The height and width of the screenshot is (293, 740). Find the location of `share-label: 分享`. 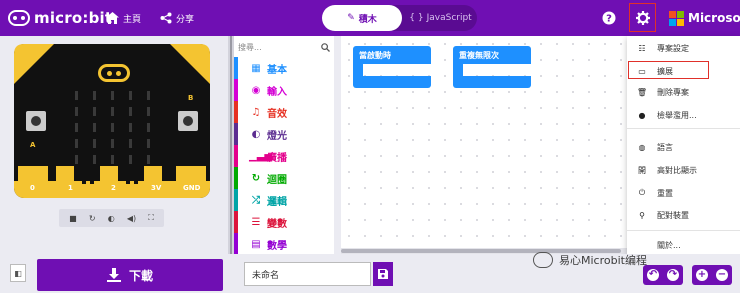

share-label: 分享 is located at coordinates (185, 19).